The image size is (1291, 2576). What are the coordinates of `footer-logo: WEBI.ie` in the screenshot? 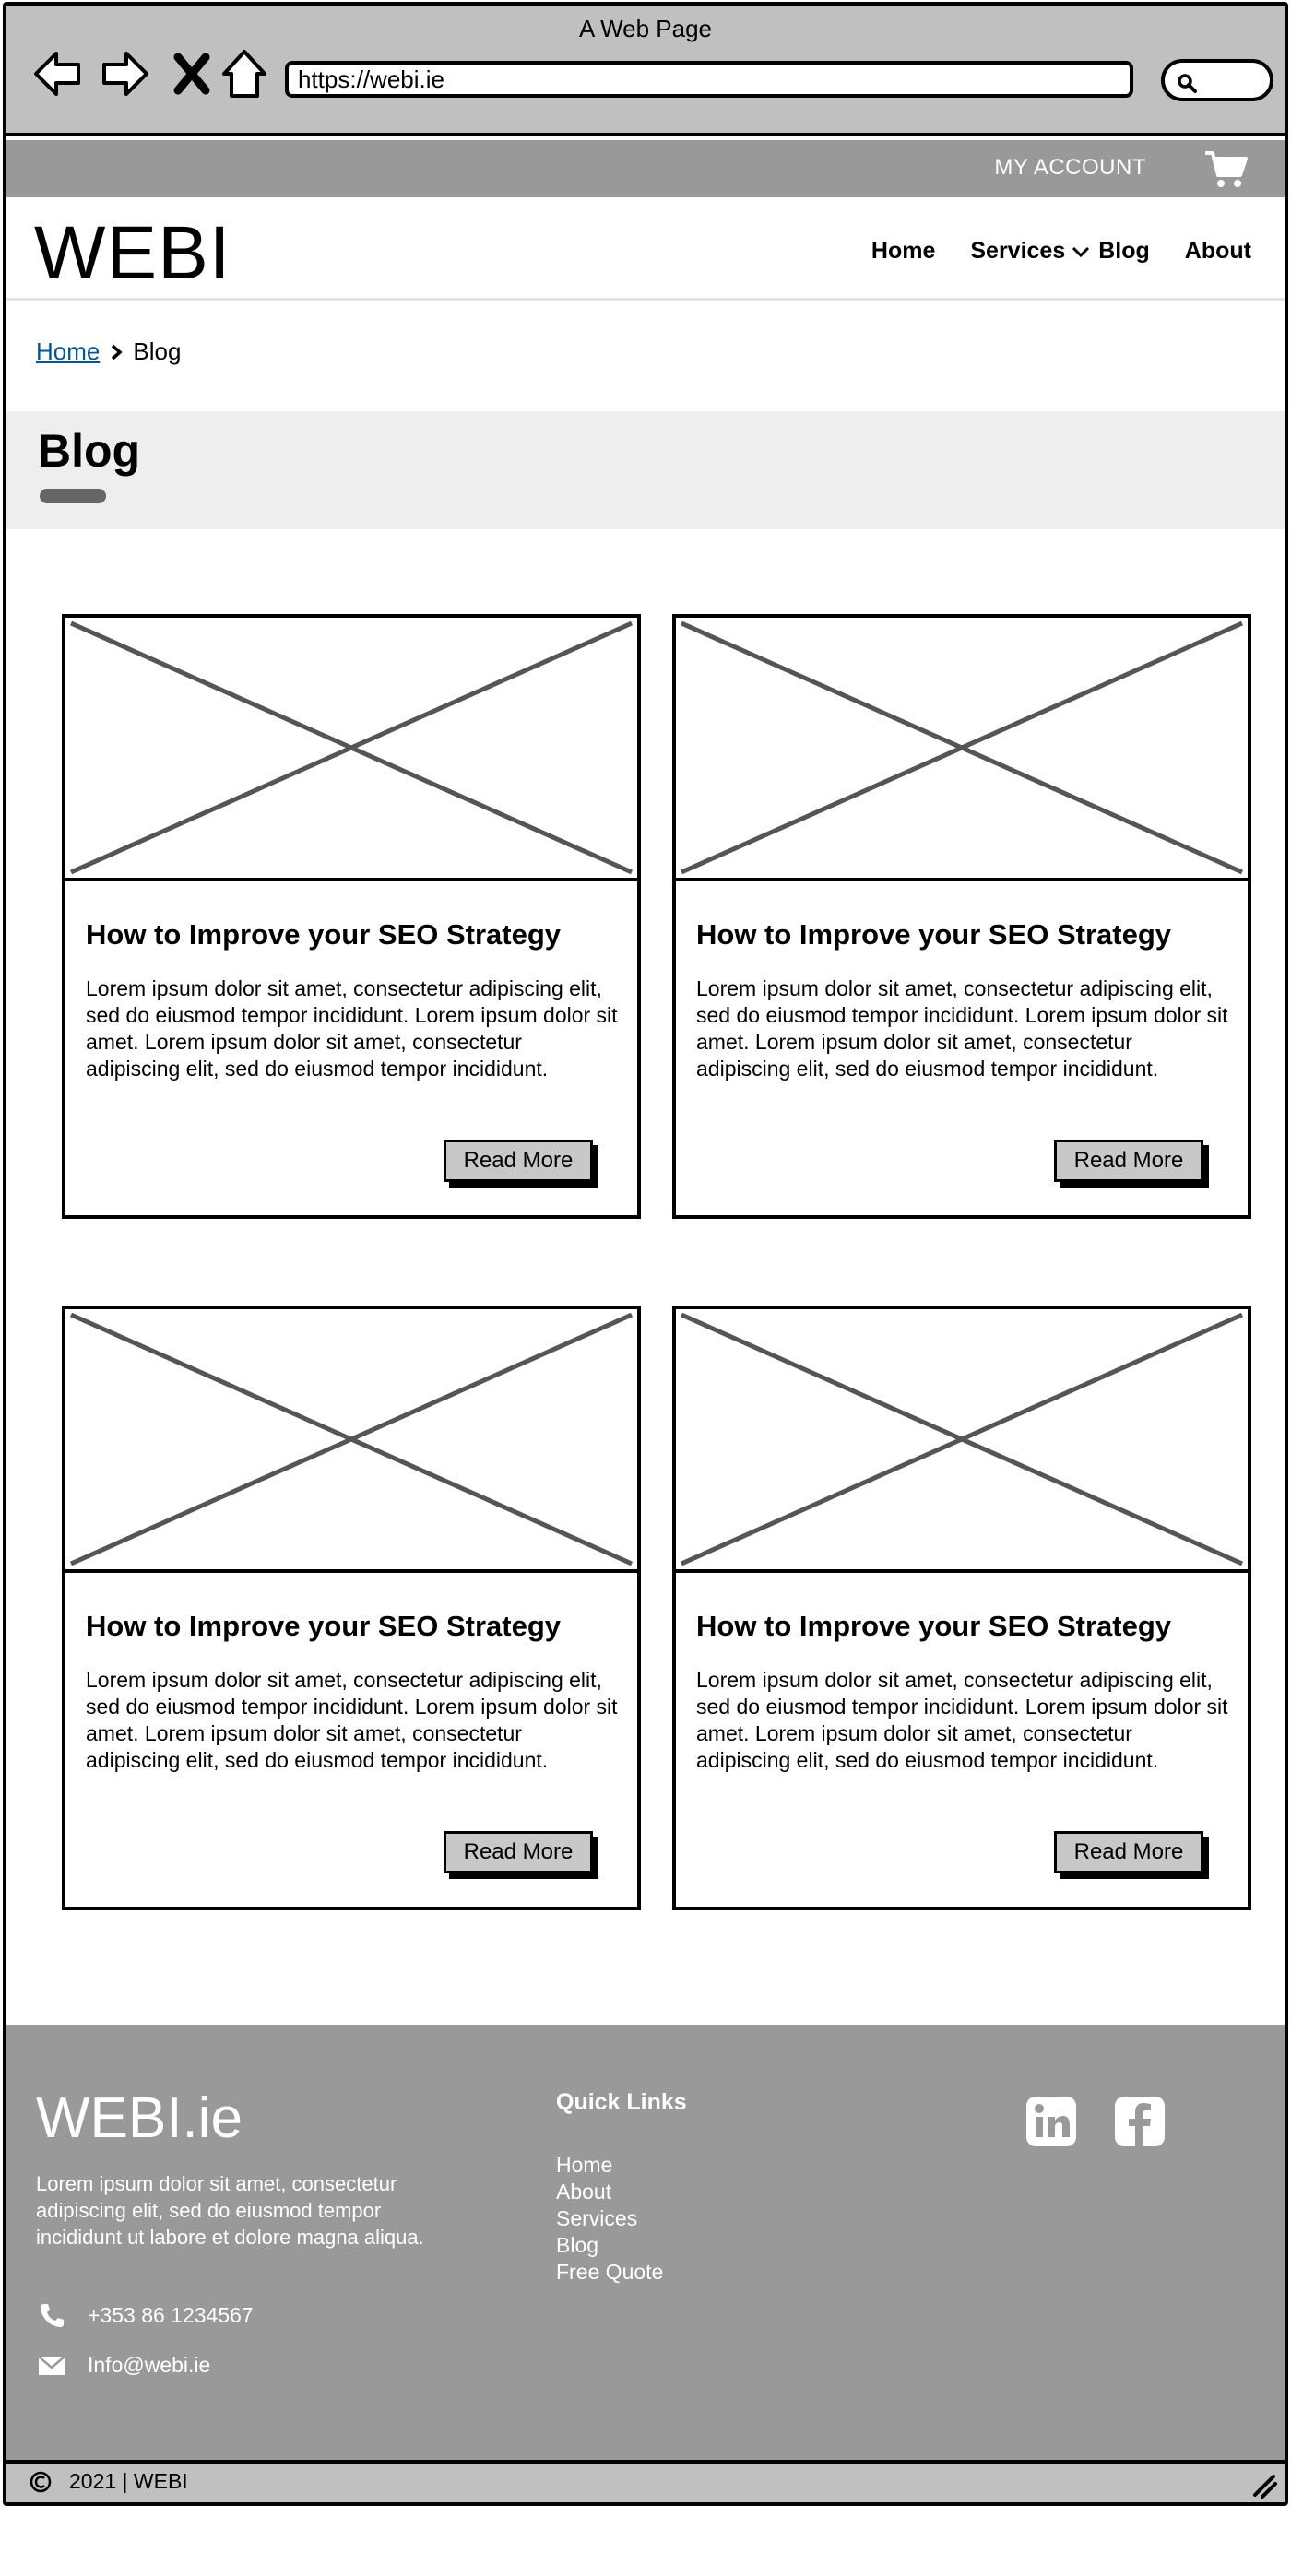 It's located at (139, 2118).